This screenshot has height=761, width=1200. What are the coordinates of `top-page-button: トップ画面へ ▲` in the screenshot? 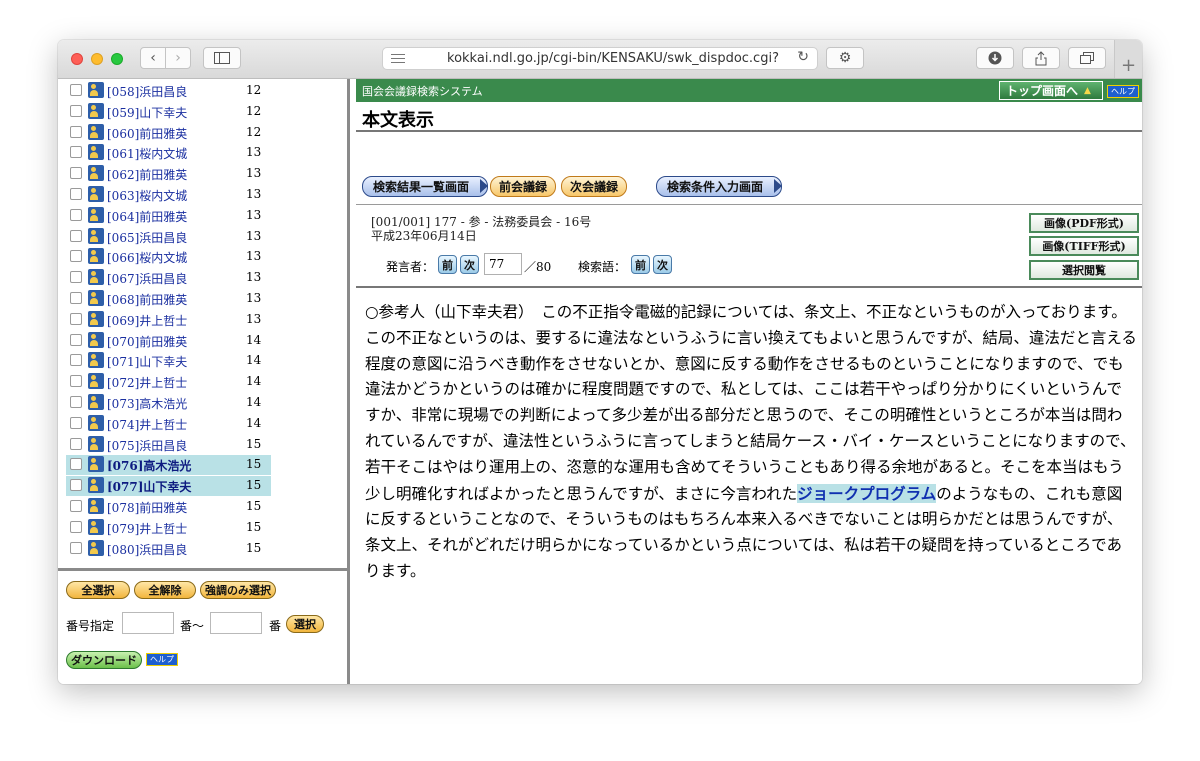 It's located at (1051, 90).